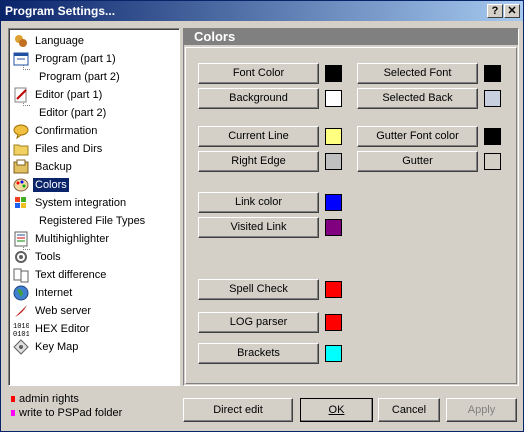  I want to click on tree-item-registered-file-types: Registered File Types, so click(92, 221).